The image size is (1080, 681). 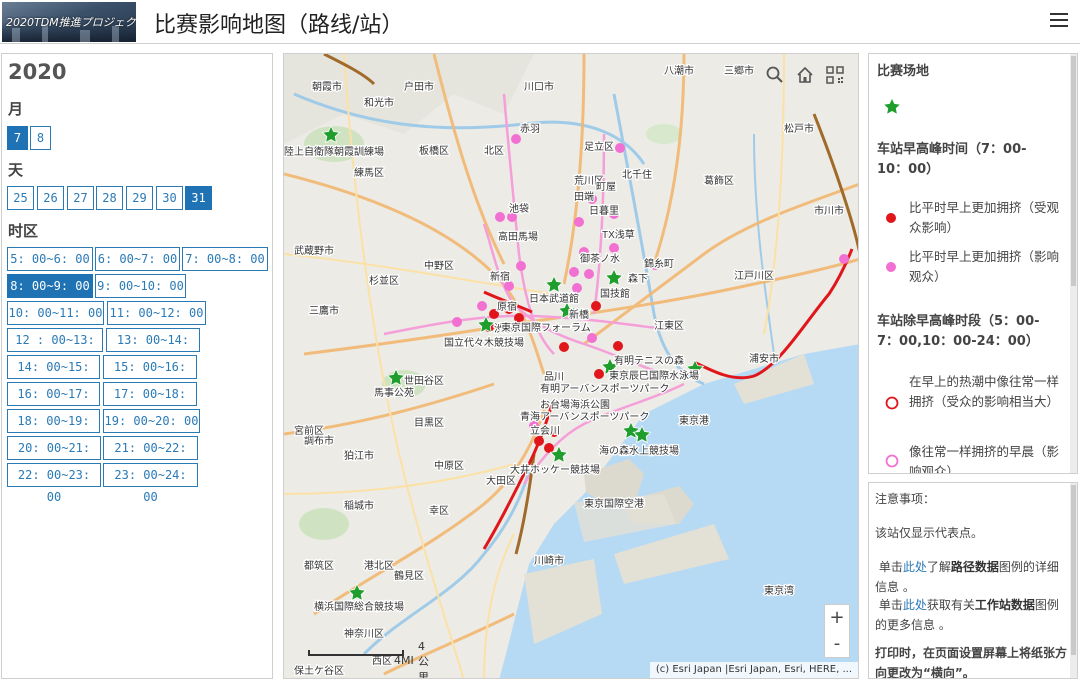 What do you see at coordinates (615, 293) in the screenshot?
I see `map-place-label: 国技館` at bounding box center [615, 293].